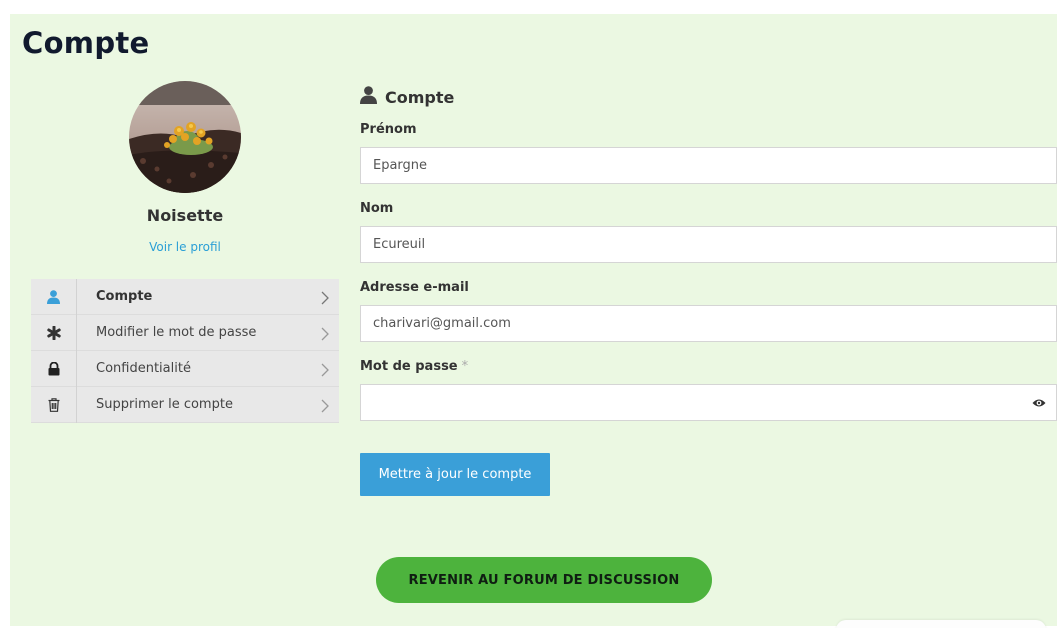 Image resolution: width=1057 pixels, height=628 pixels. What do you see at coordinates (708, 323) in the screenshot?
I see `email-field: charivari@gmail.com` at bounding box center [708, 323].